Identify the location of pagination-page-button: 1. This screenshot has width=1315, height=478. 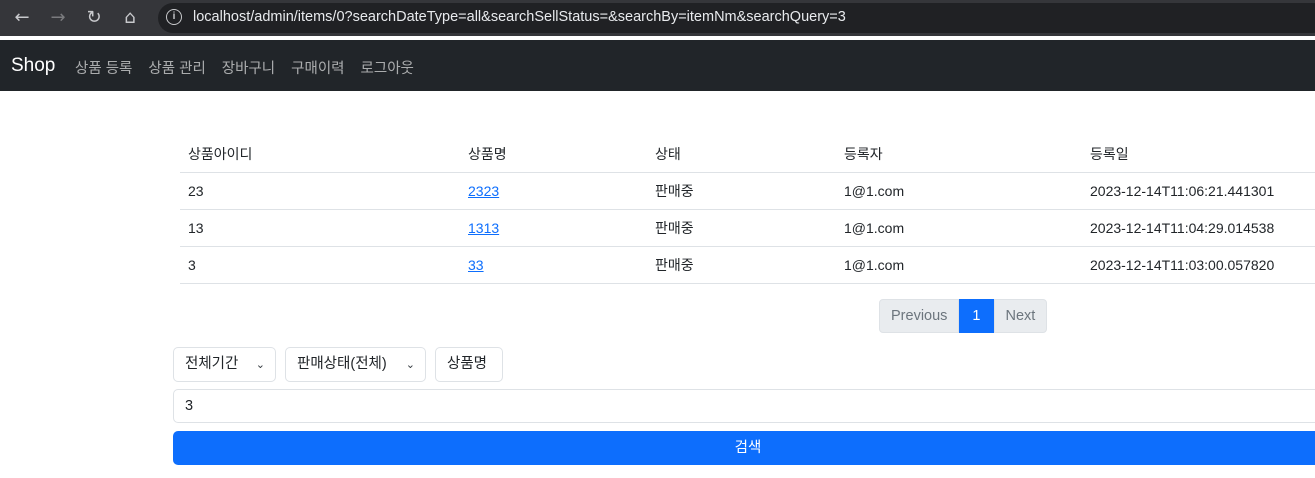
(976, 316).